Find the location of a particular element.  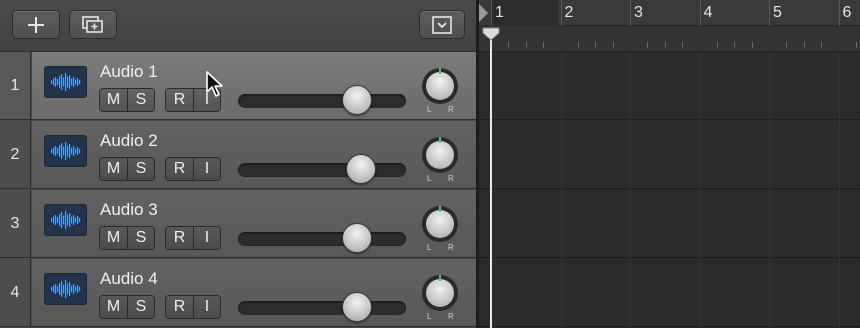

duplicate-track-button is located at coordinates (93, 24).